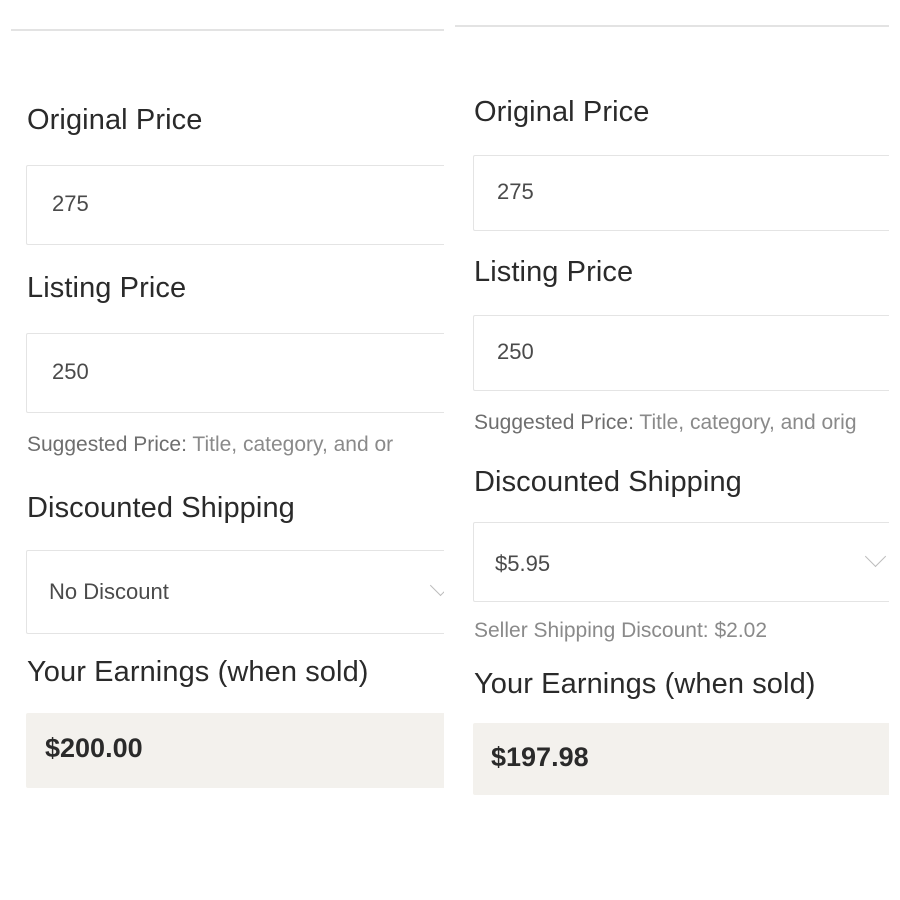 This screenshot has width=900, height=900. Describe the element at coordinates (94, 748) in the screenshot. I see `earnings-value: $200.00` at that location.